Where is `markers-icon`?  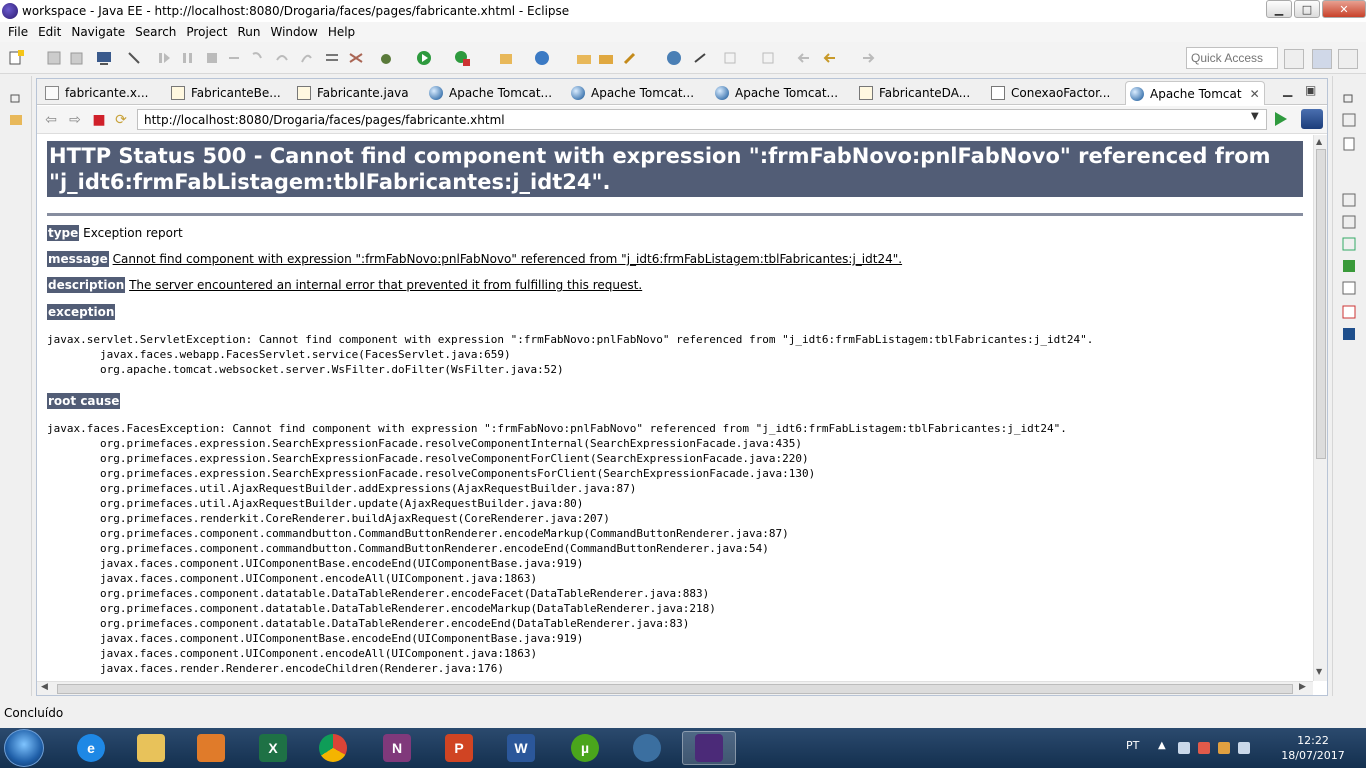
markers-icon is located at coordinates (1349, 200).